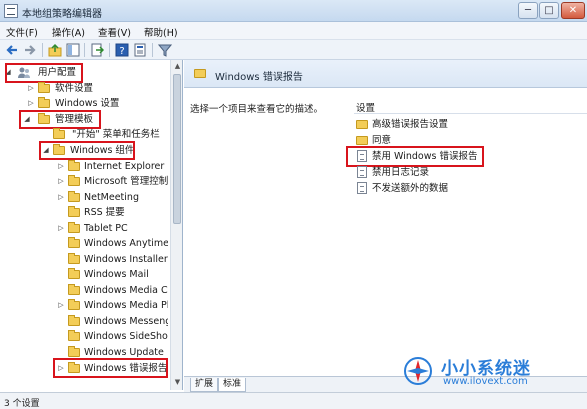  I want to click on description-text: 选择一个项目来查看它的描述。, so click(257, 109).